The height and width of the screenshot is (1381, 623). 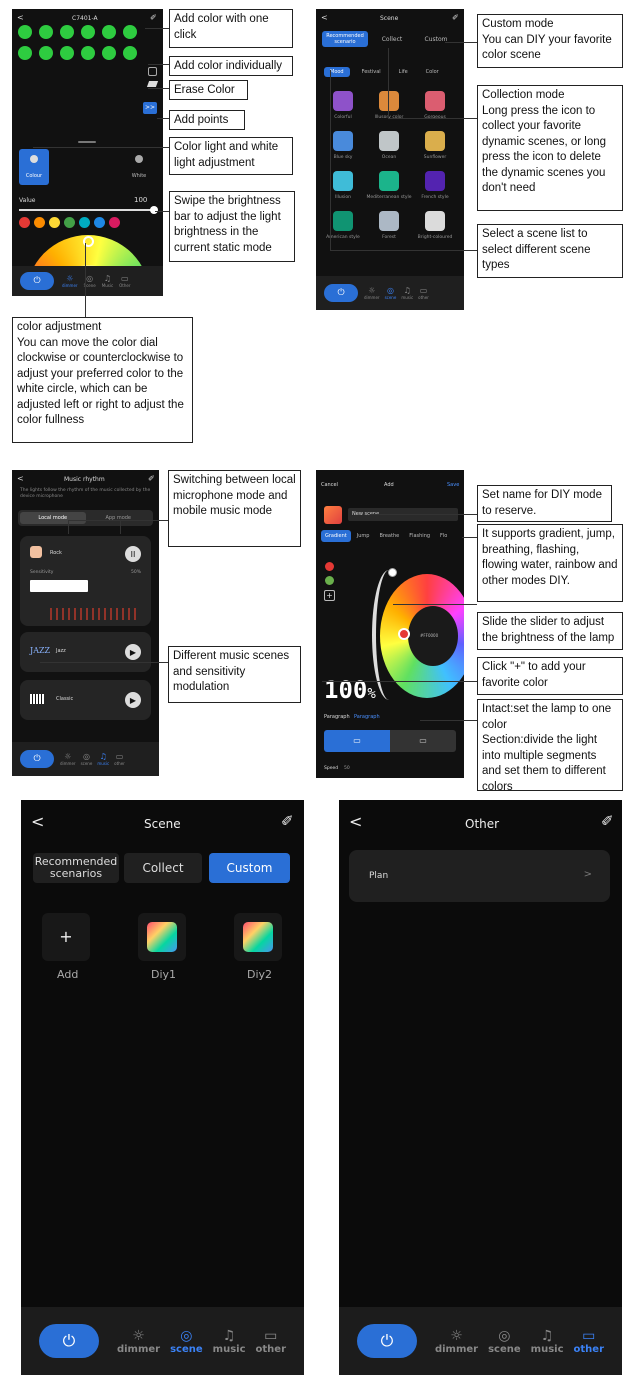 I want to click on paragraph-value: Paragraph, so click(x=367, y=717).